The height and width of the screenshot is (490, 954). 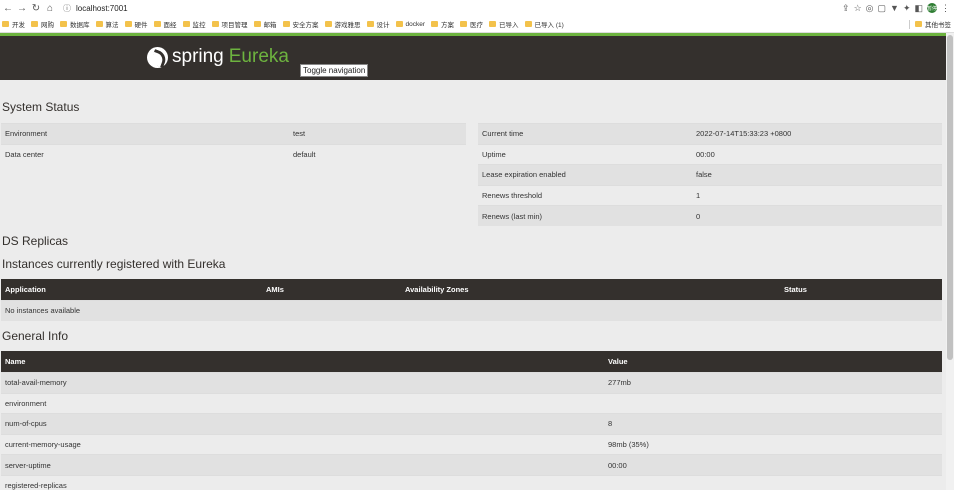 I want to click on bookmark-label: 医疗, so click(x=477, y=25).